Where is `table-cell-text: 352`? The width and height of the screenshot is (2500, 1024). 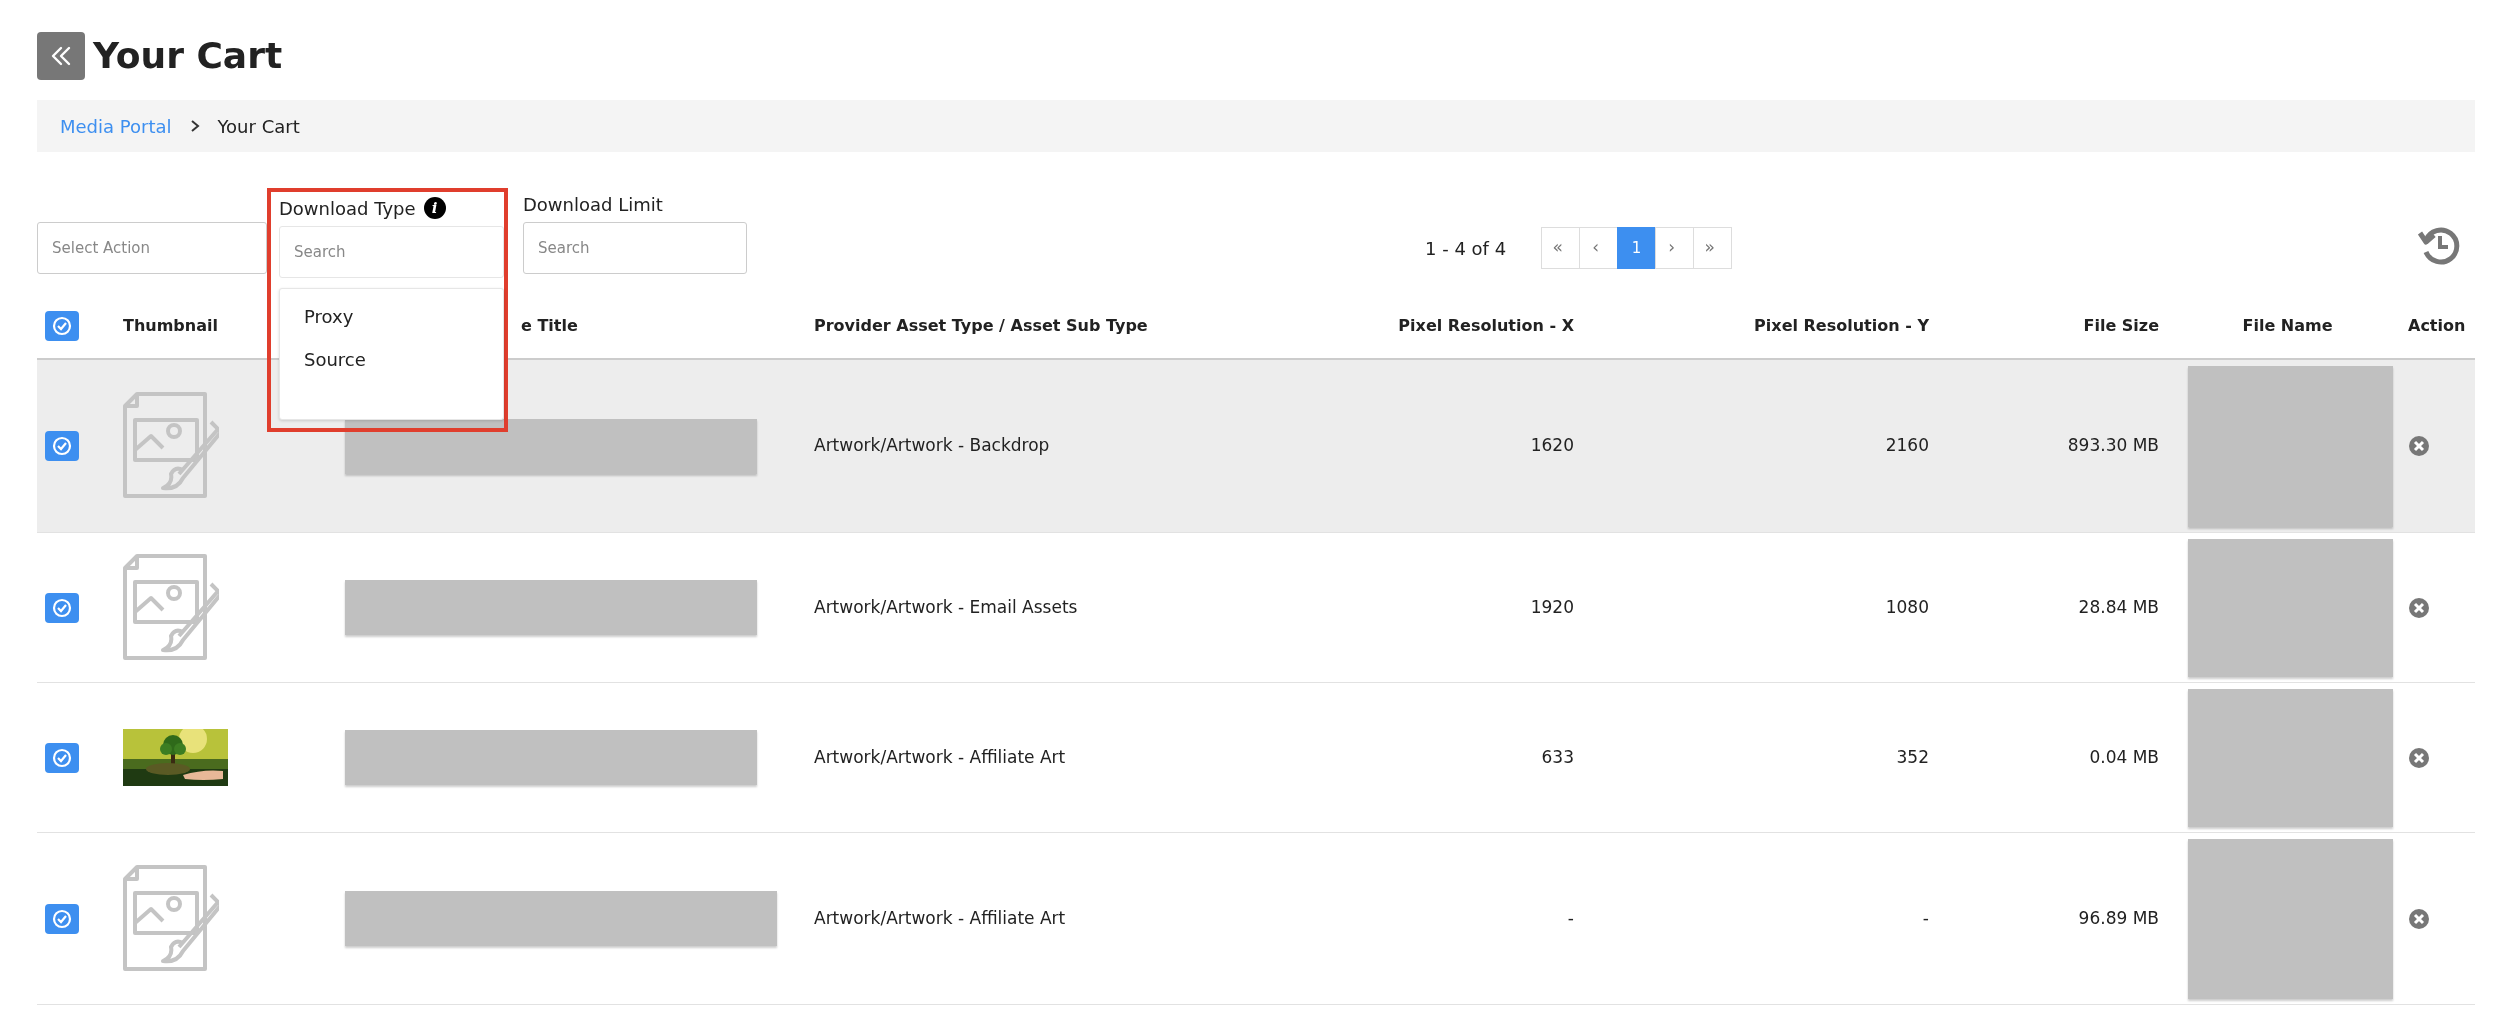
table-cell-text: 352 is located at coordinates (1912, 757).